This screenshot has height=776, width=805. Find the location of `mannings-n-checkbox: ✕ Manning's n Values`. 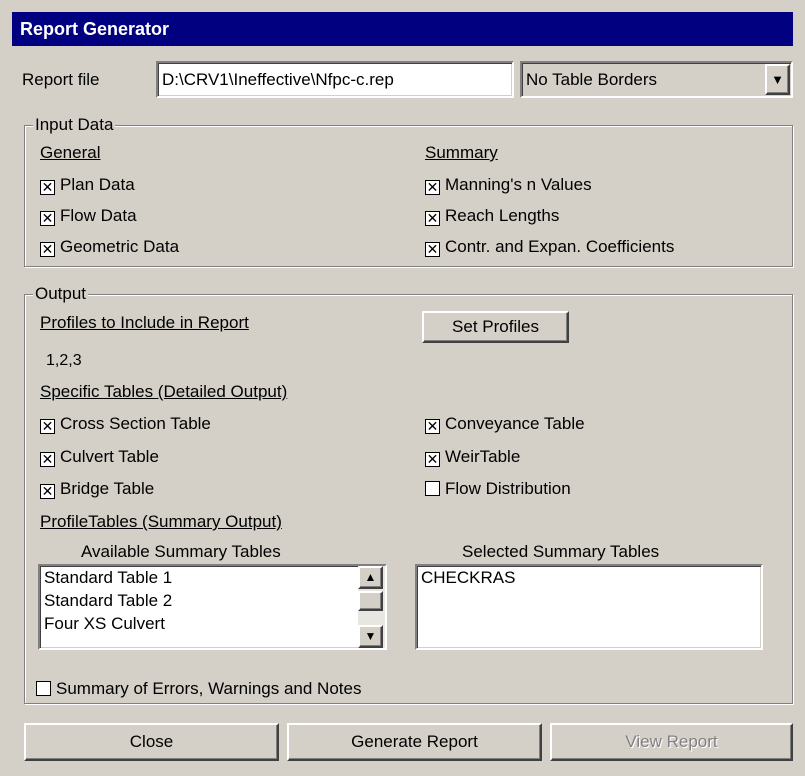

mannings-n-checkbox: ✕ Manning's n Values is located at coordinates (508, 185).